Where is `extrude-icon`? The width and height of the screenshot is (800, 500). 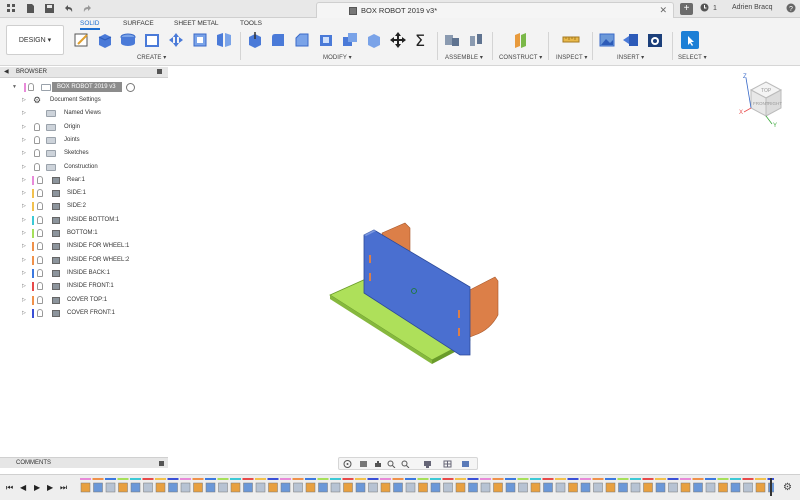
extrude-icon is located at coordinates (105, 40).